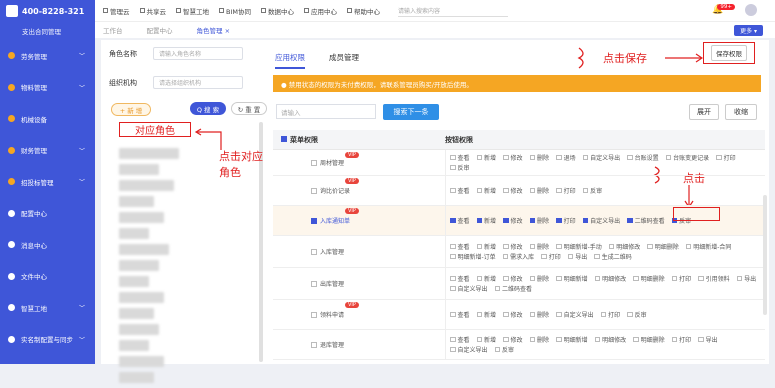 Image resolution: width=775 pixels, height=388 pixels. I want to click on sidebar-item: 消息中心, so click(47, 245).